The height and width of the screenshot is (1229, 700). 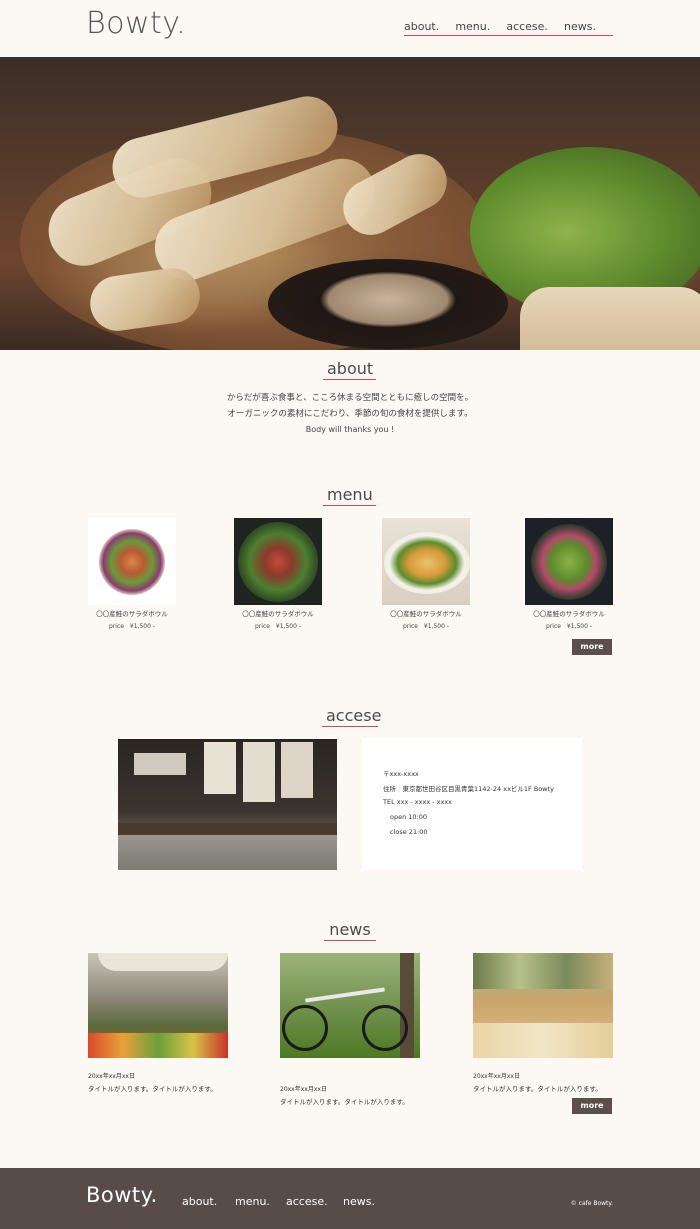 I want to click on nav-link-menu: menu., so click(x=472, y=27).